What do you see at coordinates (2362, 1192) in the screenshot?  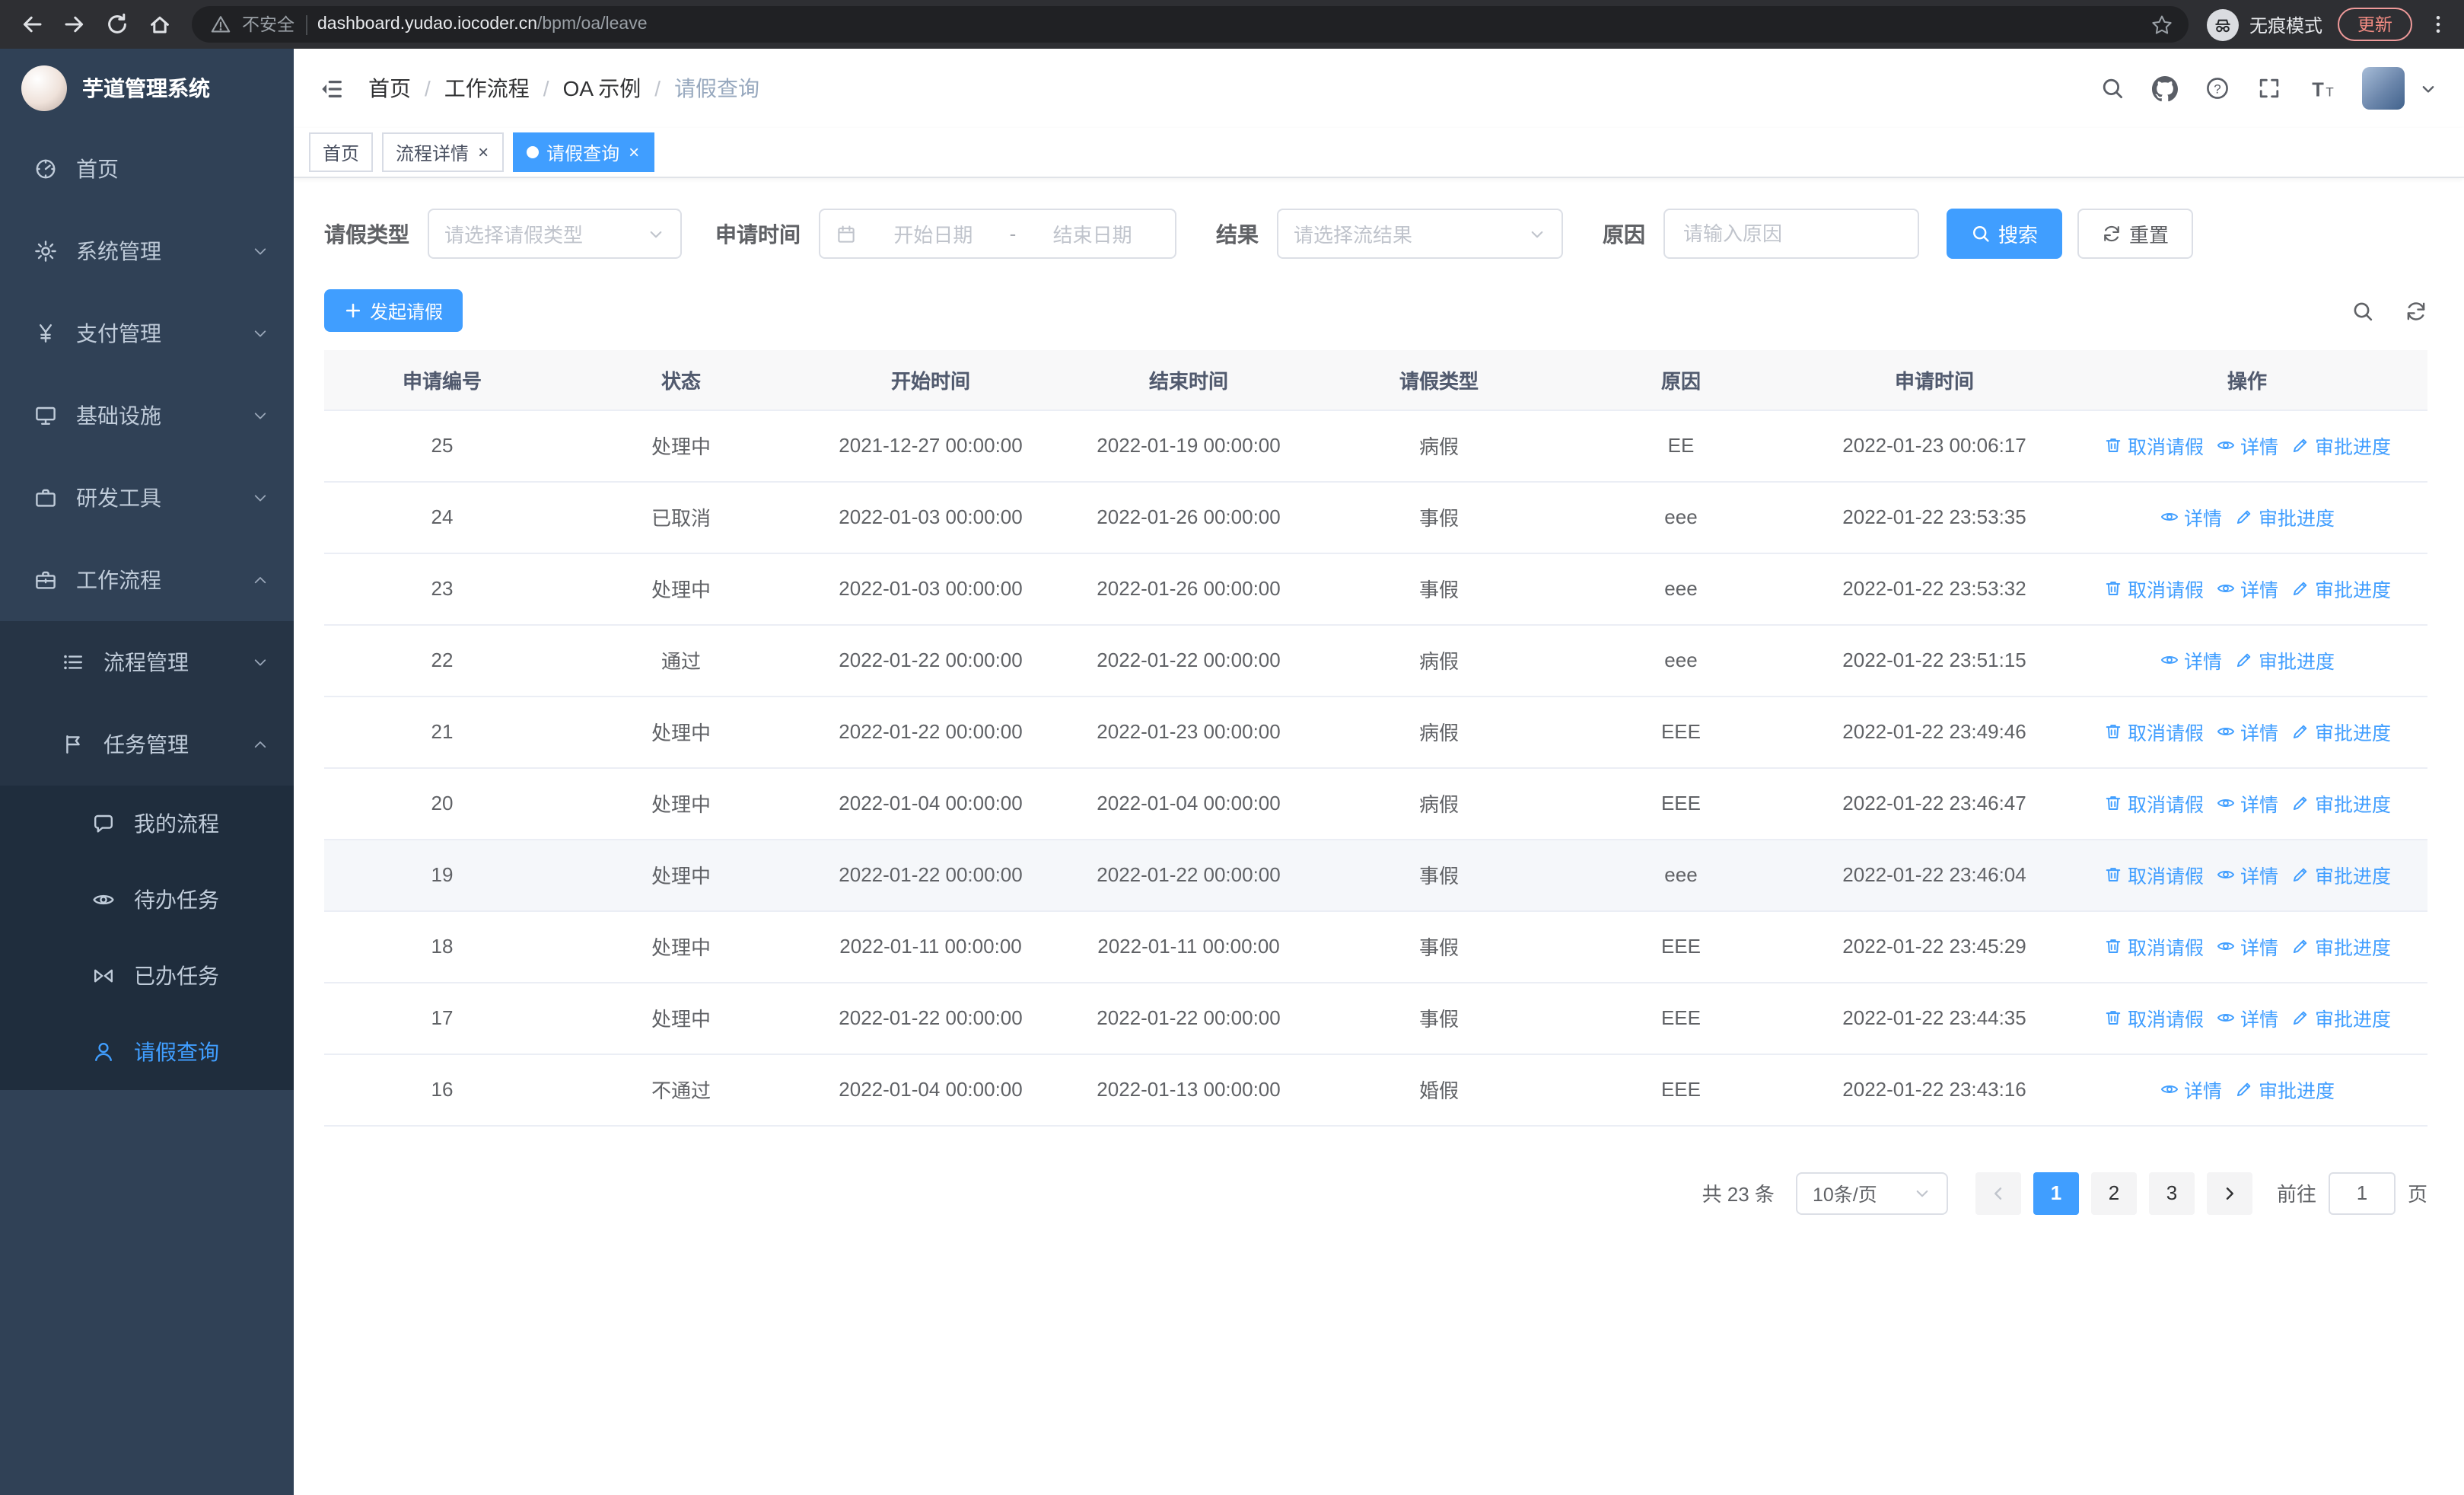 I see `goto-page-input` at bounding box center [2362, 1192].